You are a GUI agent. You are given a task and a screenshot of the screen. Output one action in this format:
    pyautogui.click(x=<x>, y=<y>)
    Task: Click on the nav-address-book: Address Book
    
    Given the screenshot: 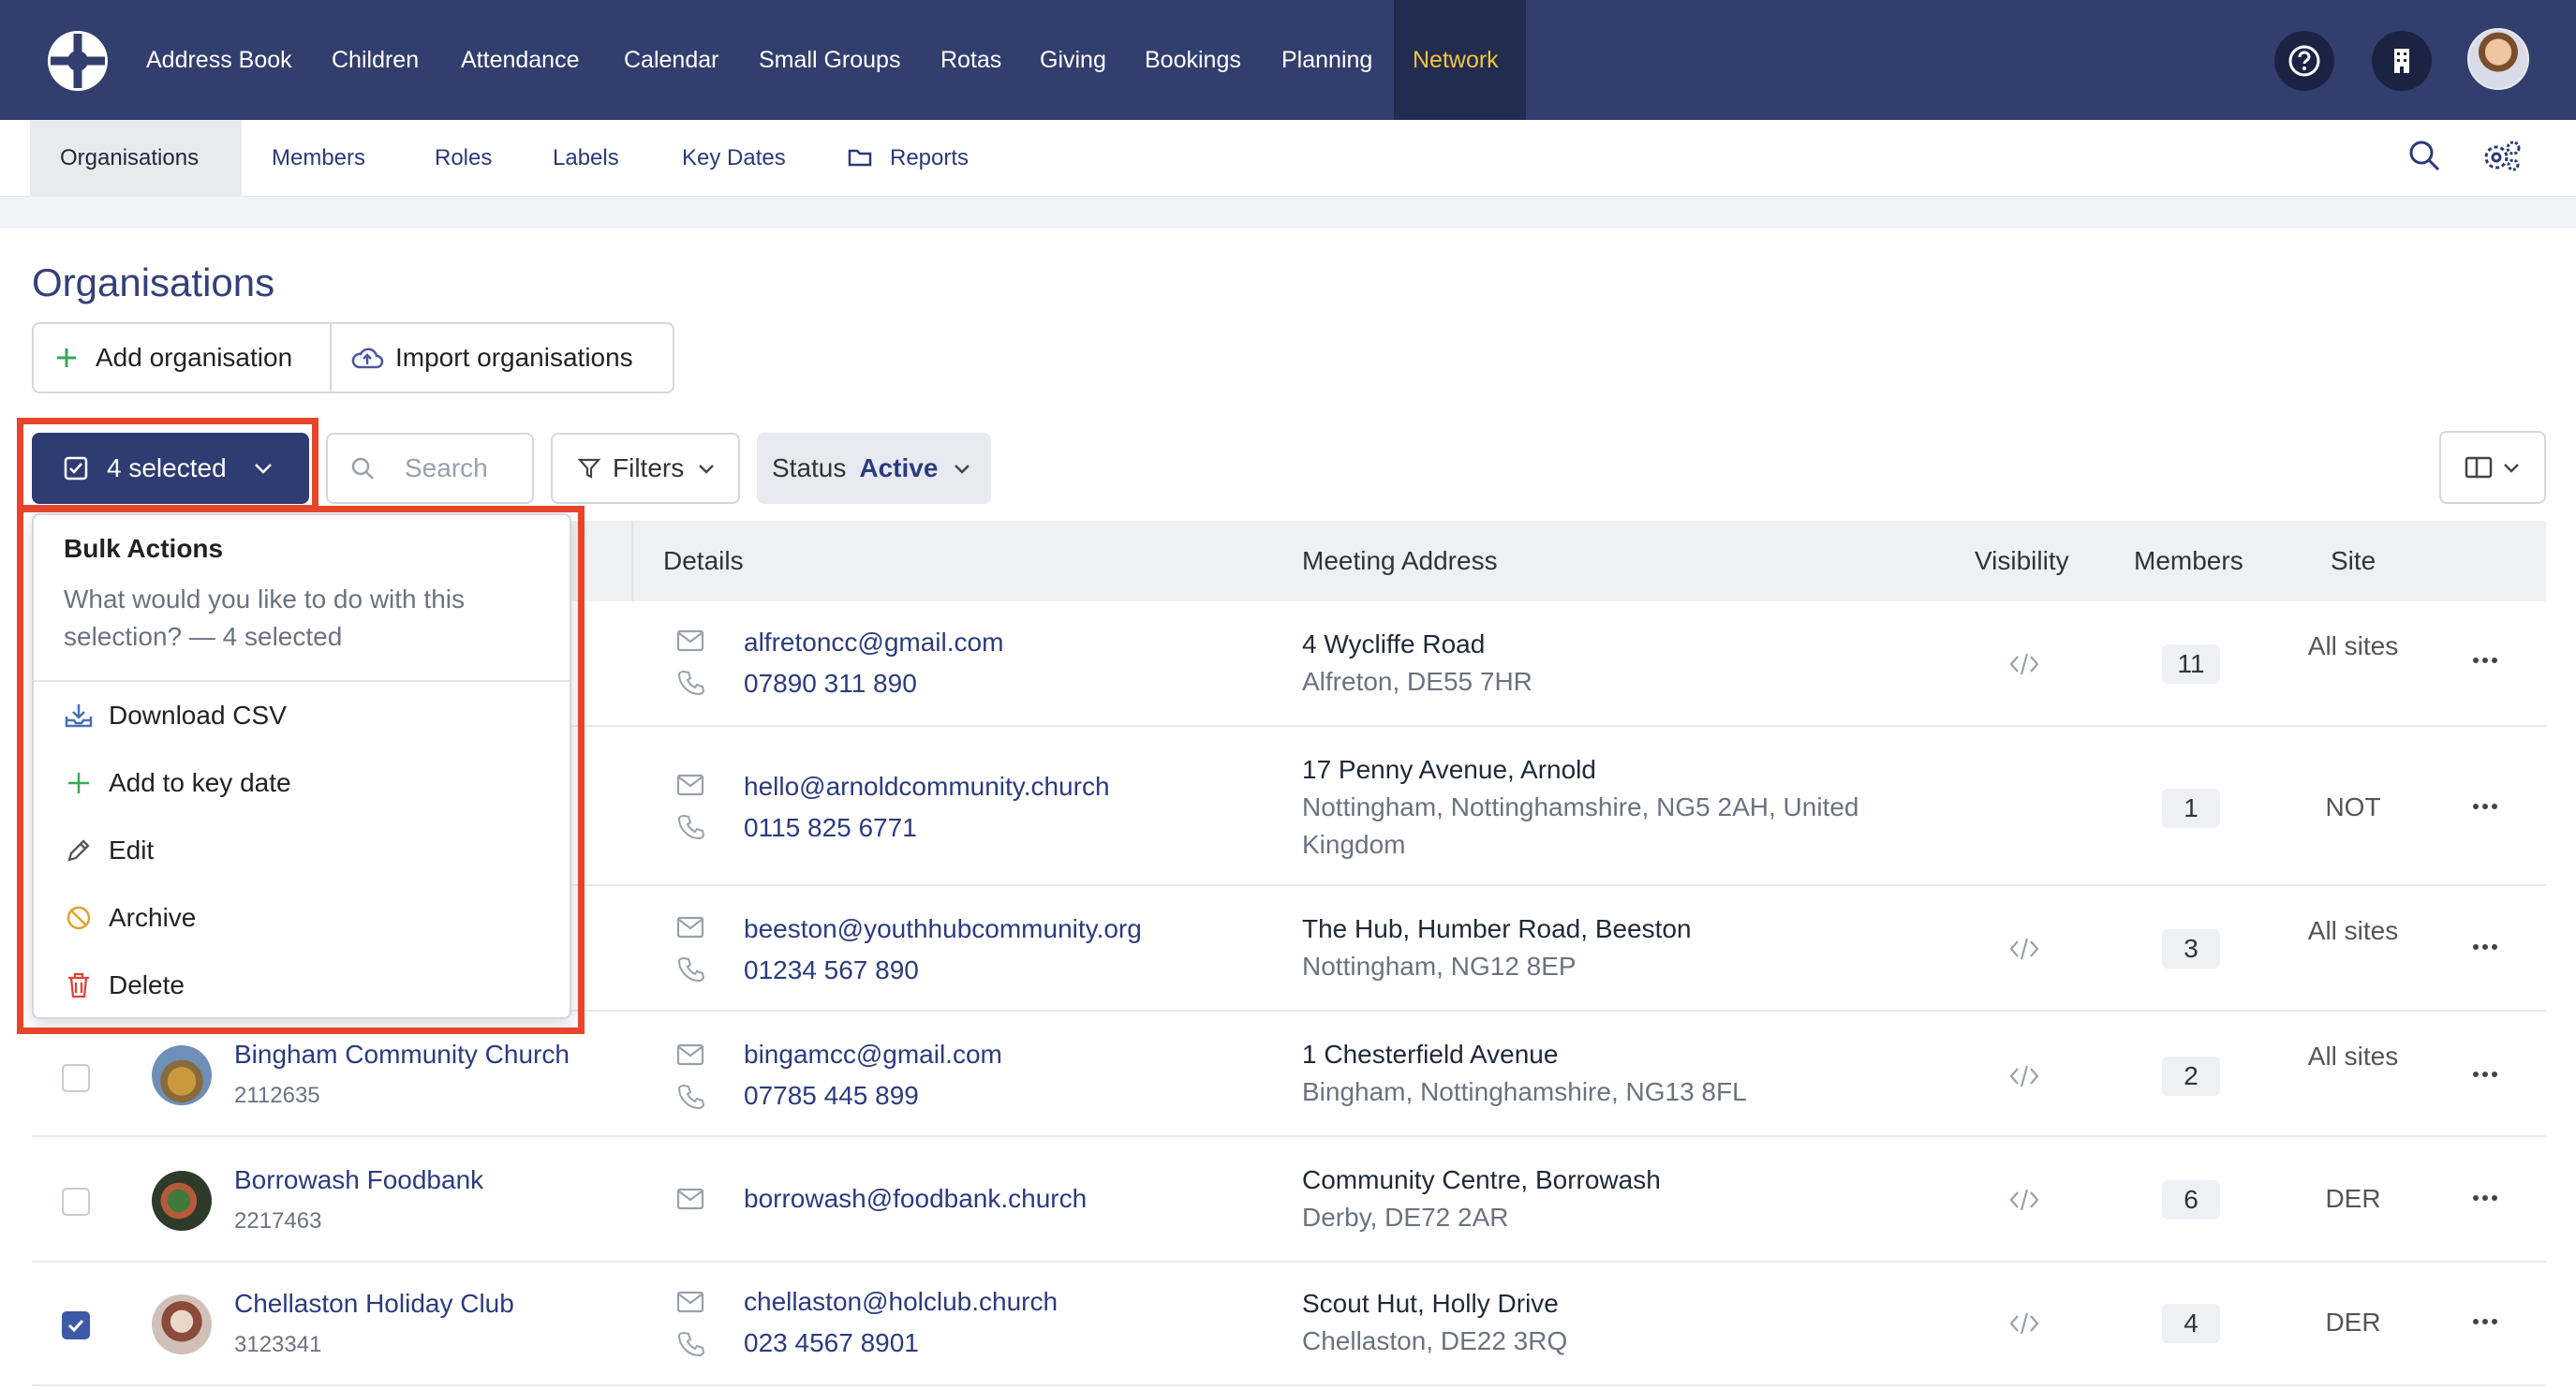 What is the action you would take?
    pyautogui.click(x=219, y=60)
    